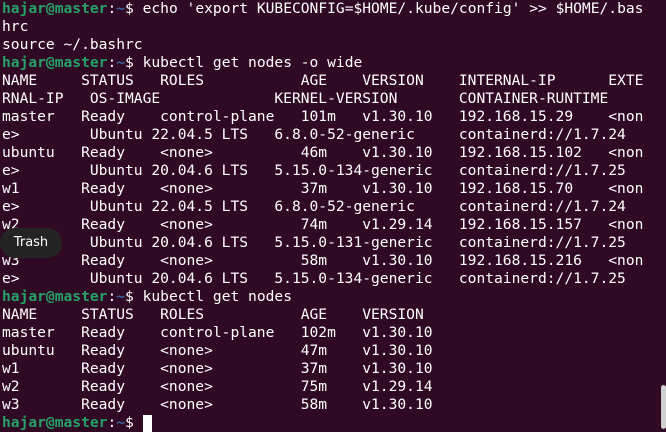 The image size is (666, 432). I want to click on command-text: kubectl get nodes, so click(212, 296).